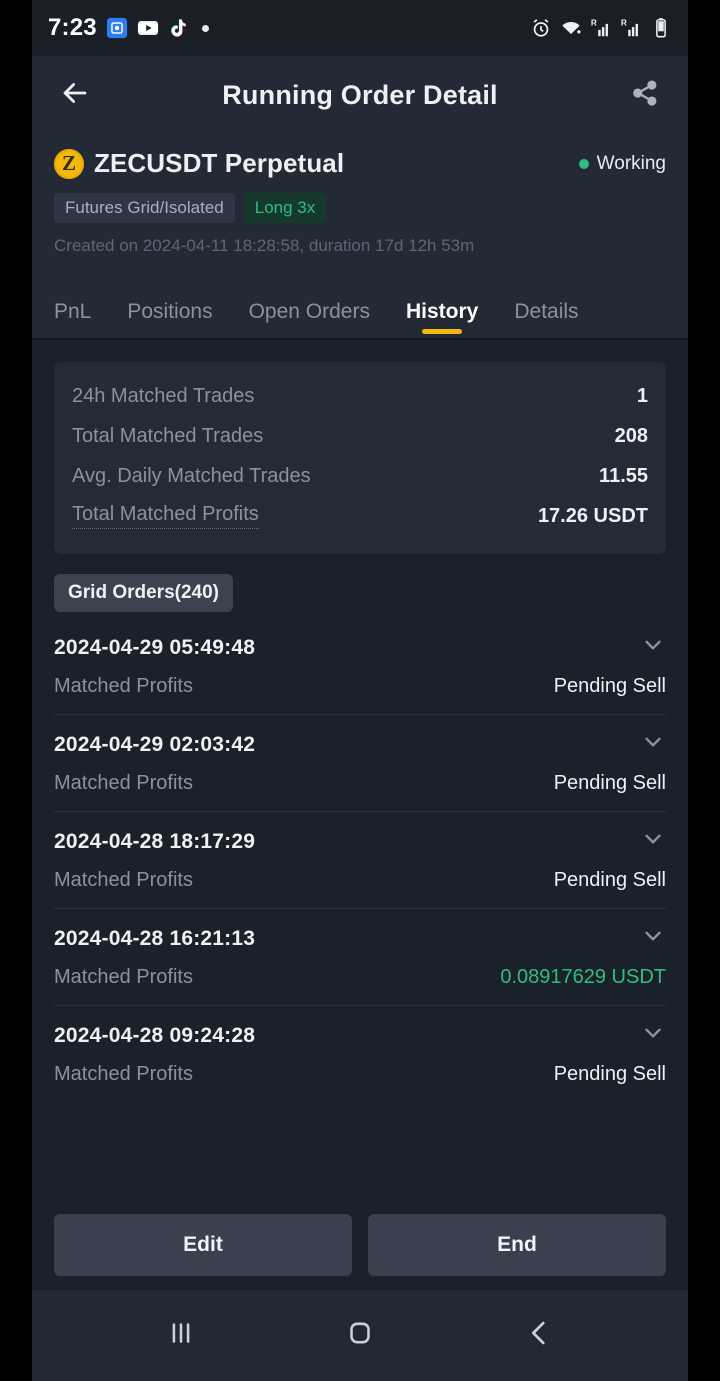 The width and height of the screenshot is (720, 1381). What do you see at coordinates (360, 1035) in the screenshot?
I see `list-item-header: 2024-04-28 09:24:28` at bounding box center [360, 1035].